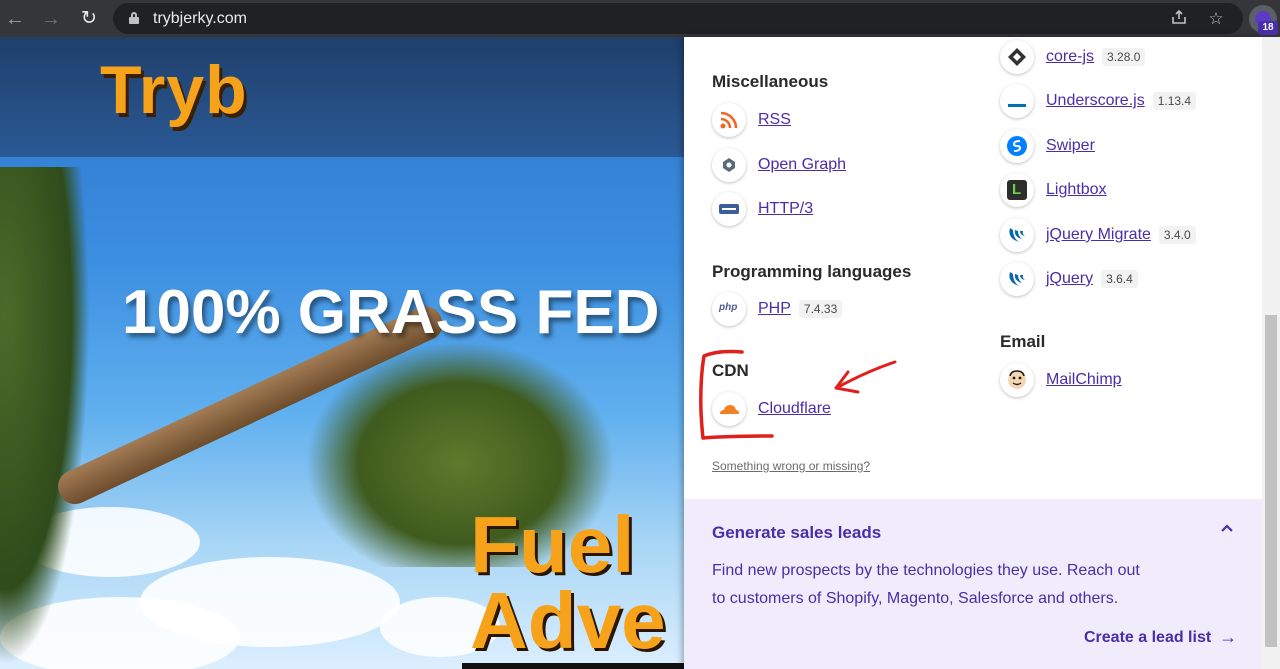  I want to click on tech-item-open-graph: Open Graph, so click(779, 165).